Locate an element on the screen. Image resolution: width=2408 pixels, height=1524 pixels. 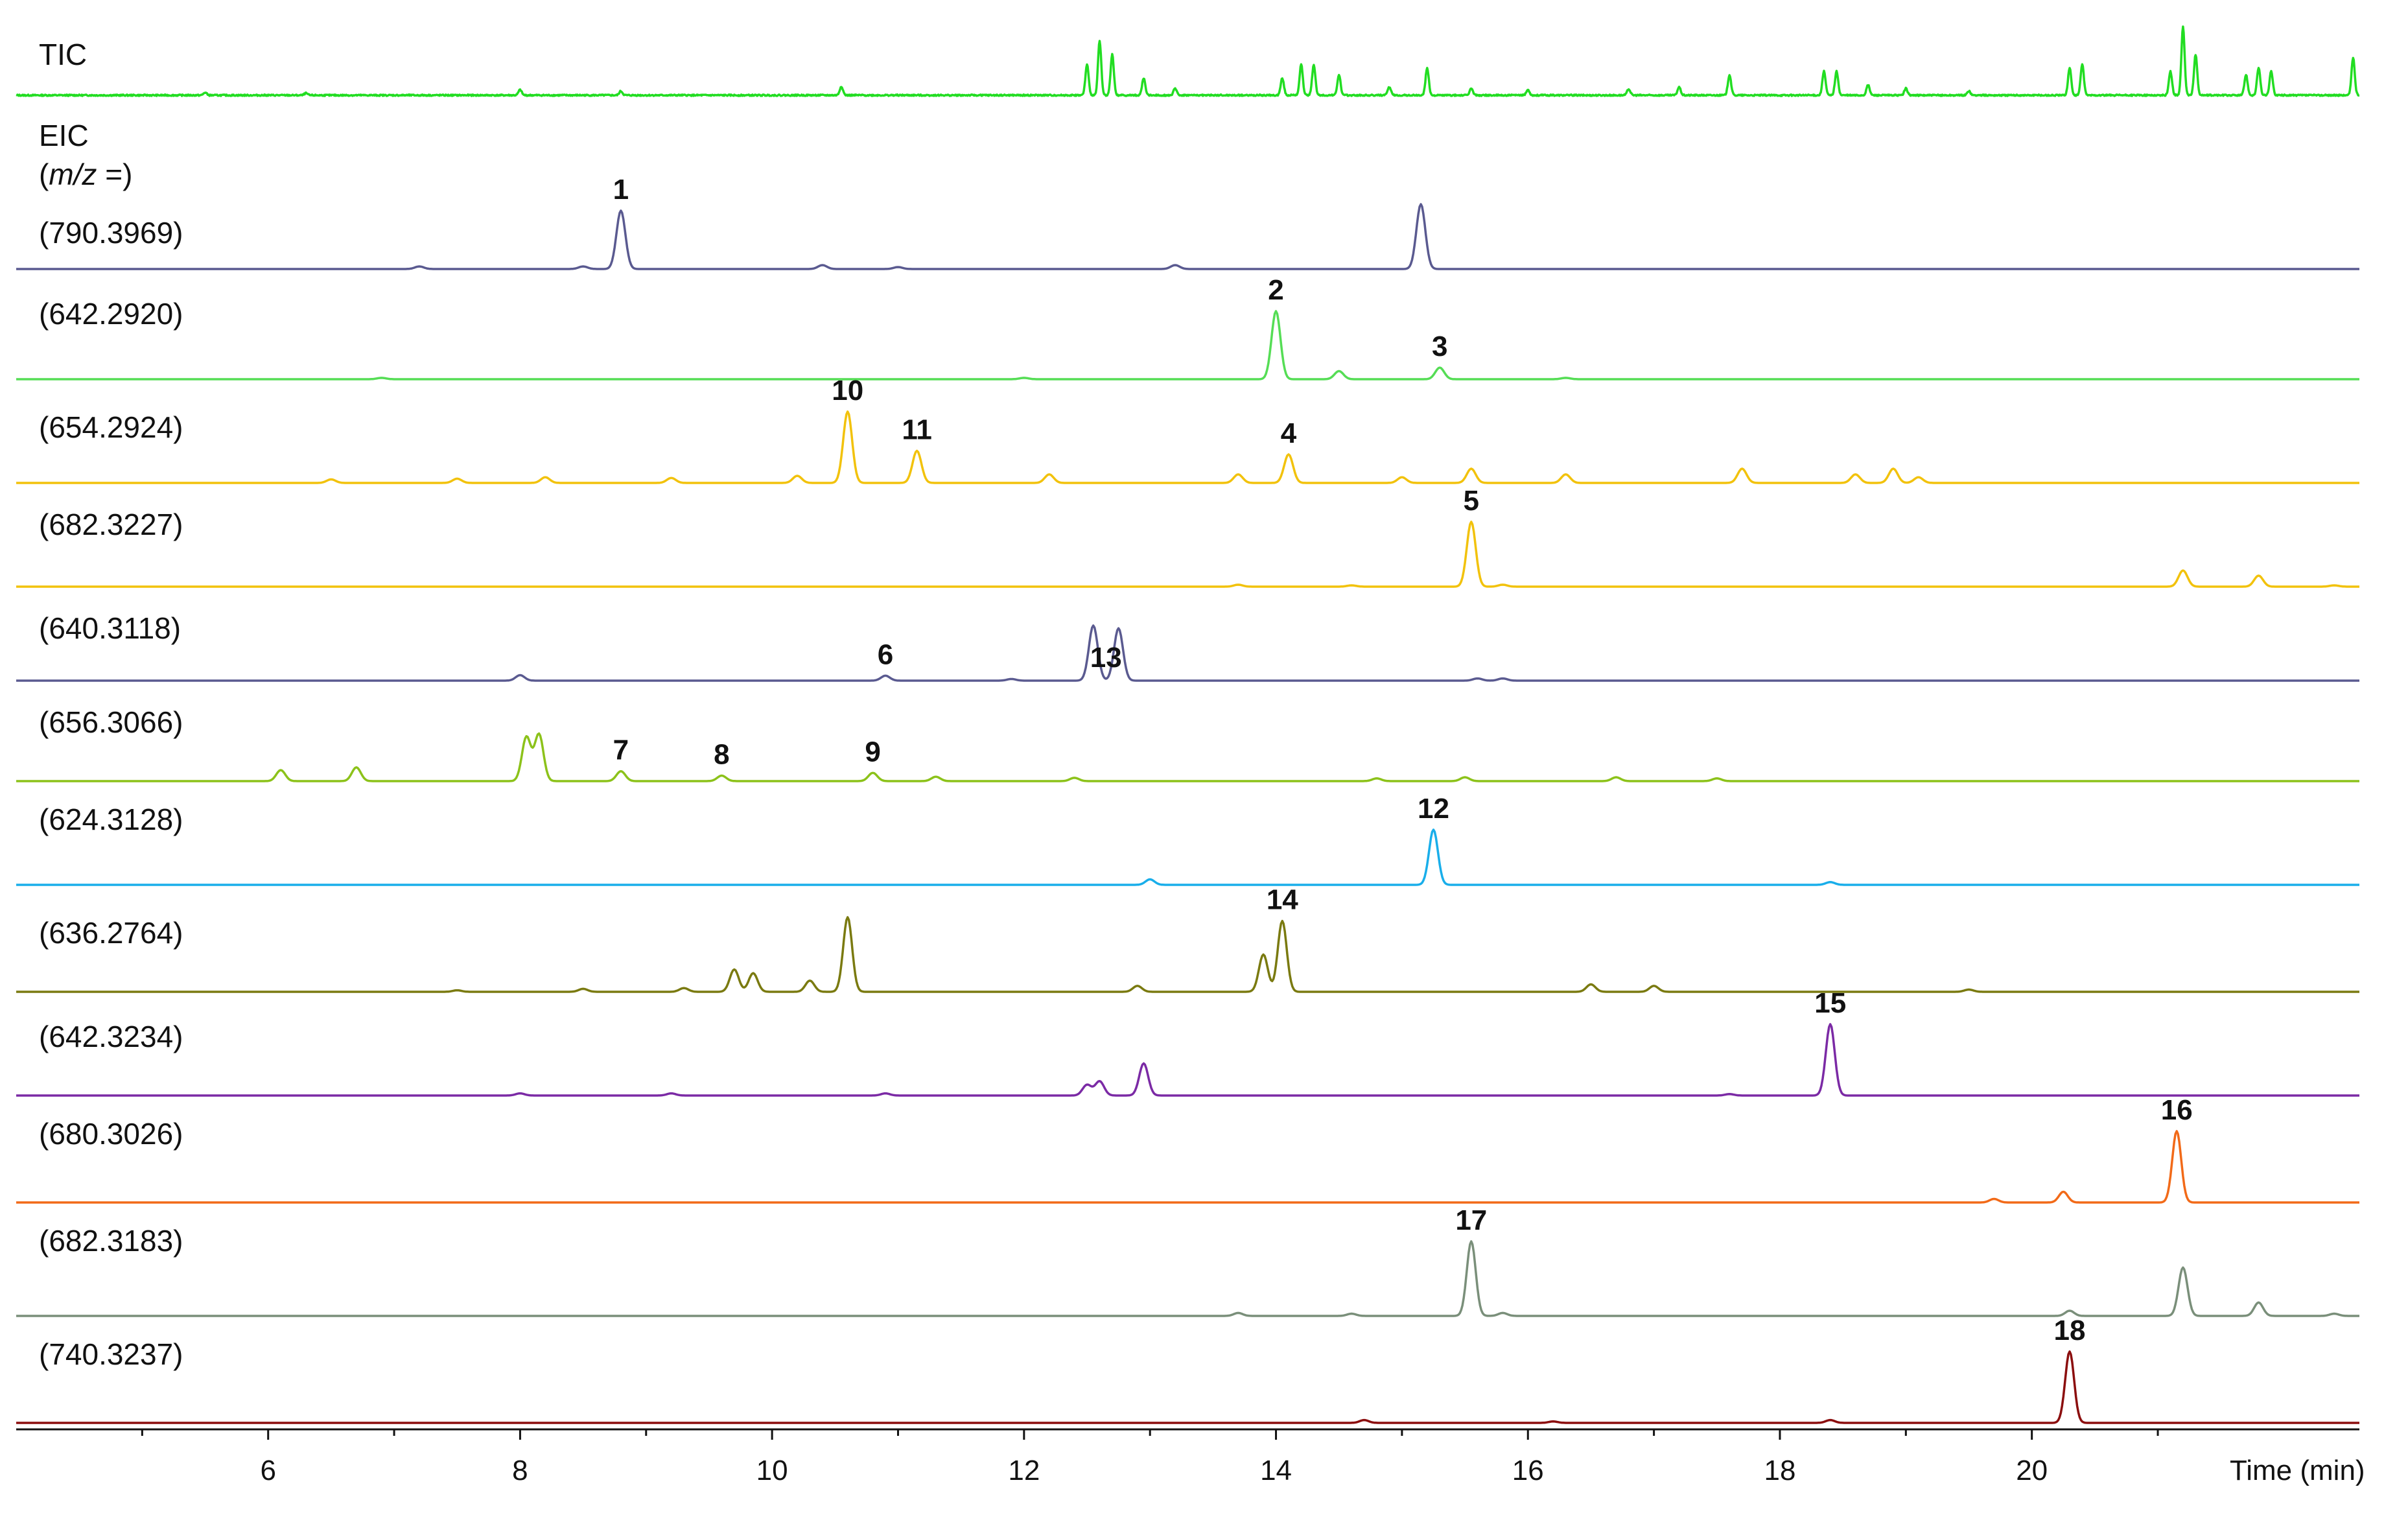
t790-label: (790.3969) is located at coordinates (111, 233).